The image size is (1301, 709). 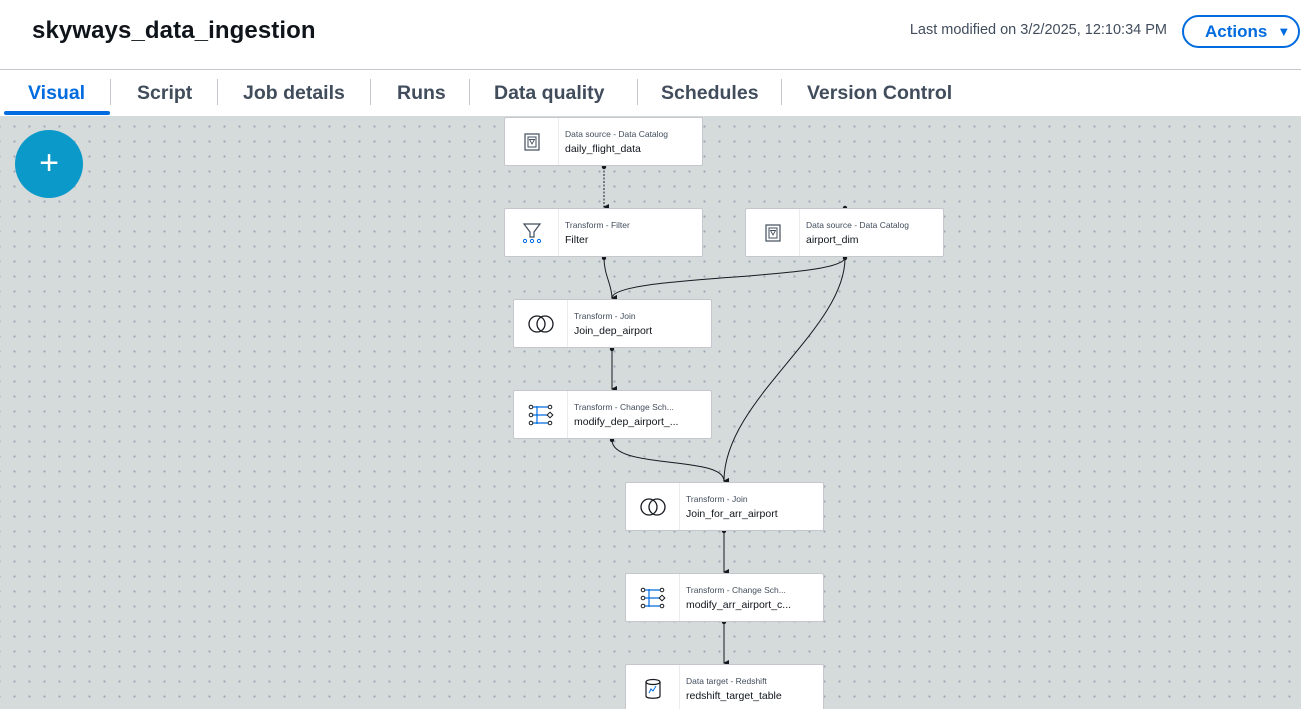 I want to click on tab-job-details: Job details, so click(x=294, y=93).